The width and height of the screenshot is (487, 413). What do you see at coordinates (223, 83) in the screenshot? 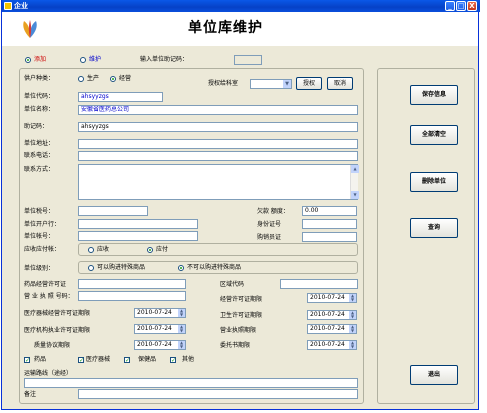
I see `auth-dept-label: 授权给科室` at bounding box center [223, 83].